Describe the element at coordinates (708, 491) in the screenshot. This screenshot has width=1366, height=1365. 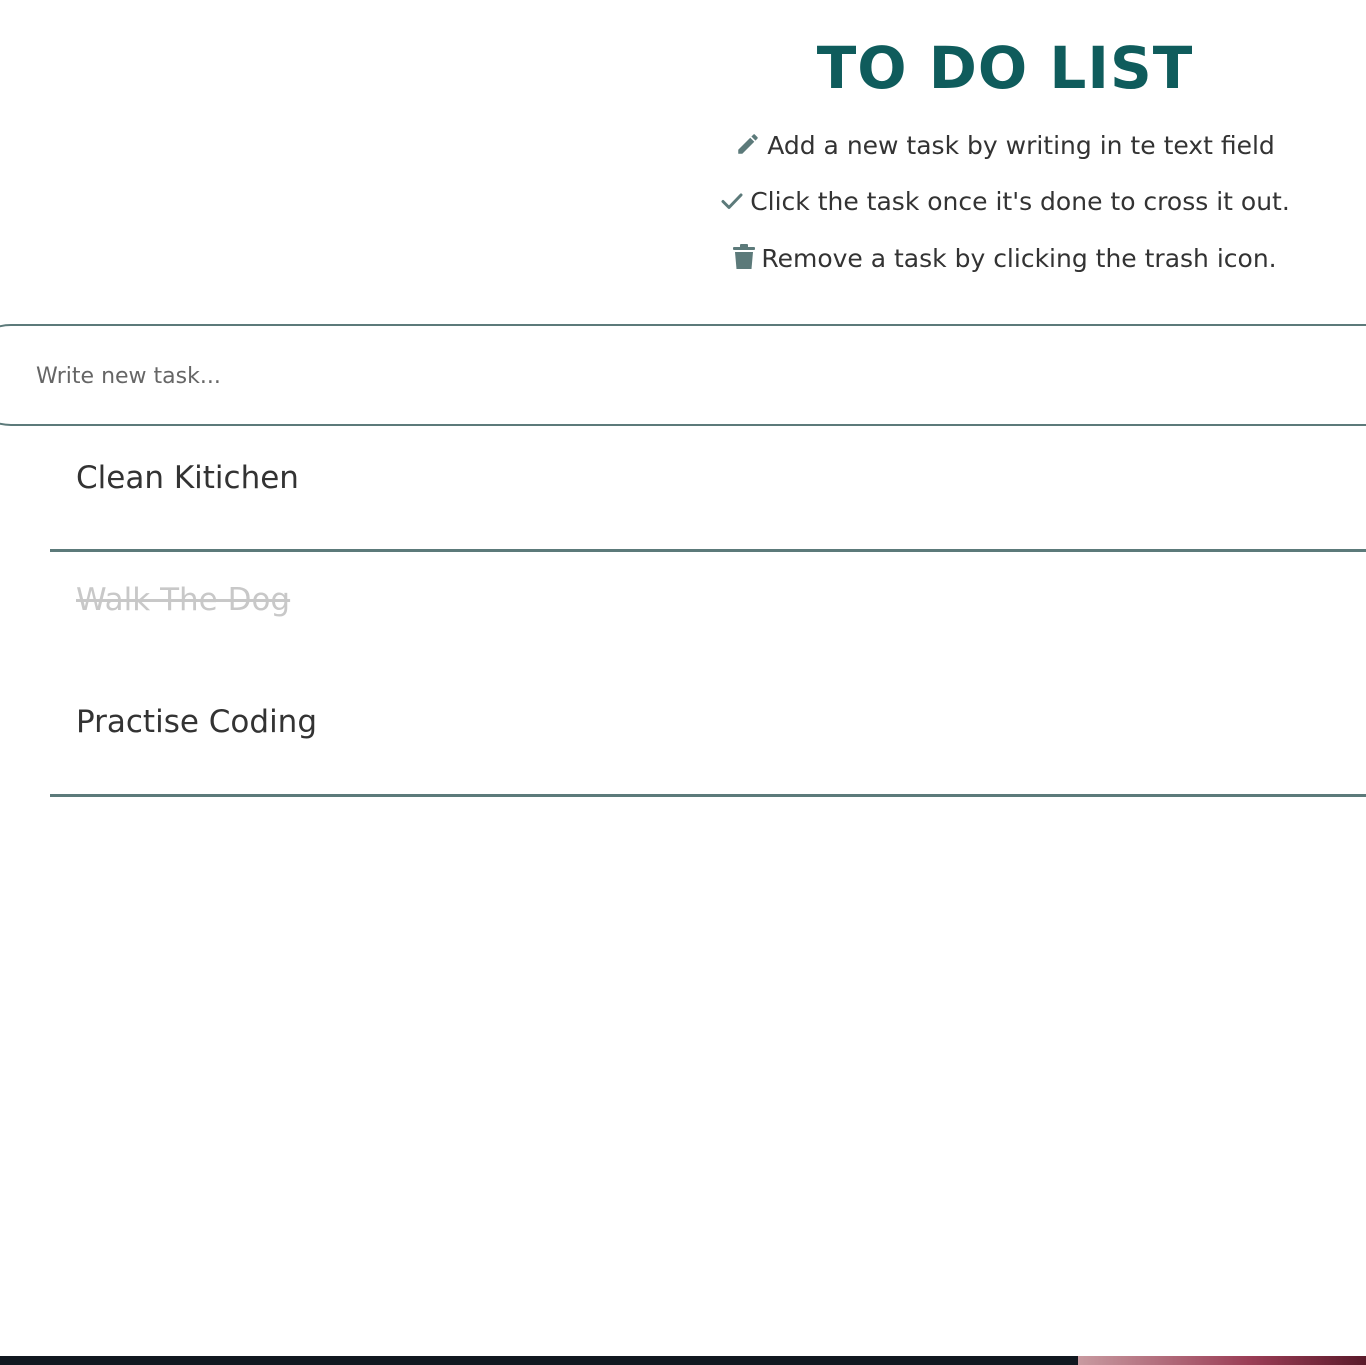
I see `task-item: Clean Kitichen` at that location.